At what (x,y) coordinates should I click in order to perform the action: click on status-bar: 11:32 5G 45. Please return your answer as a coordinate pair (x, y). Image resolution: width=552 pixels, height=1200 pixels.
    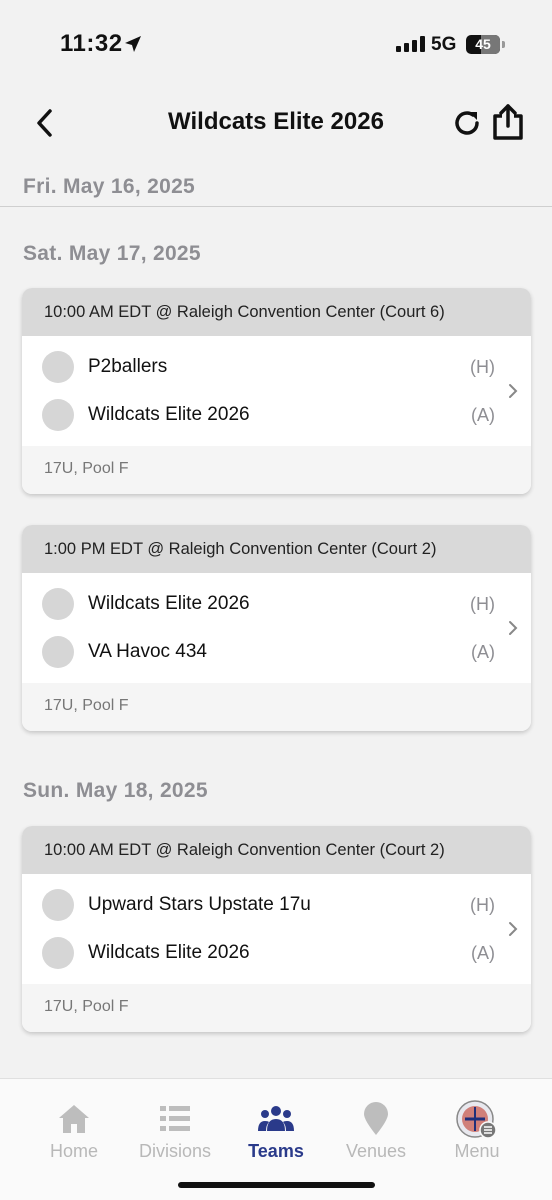
    Looking at the image, I should click on (276, 46).